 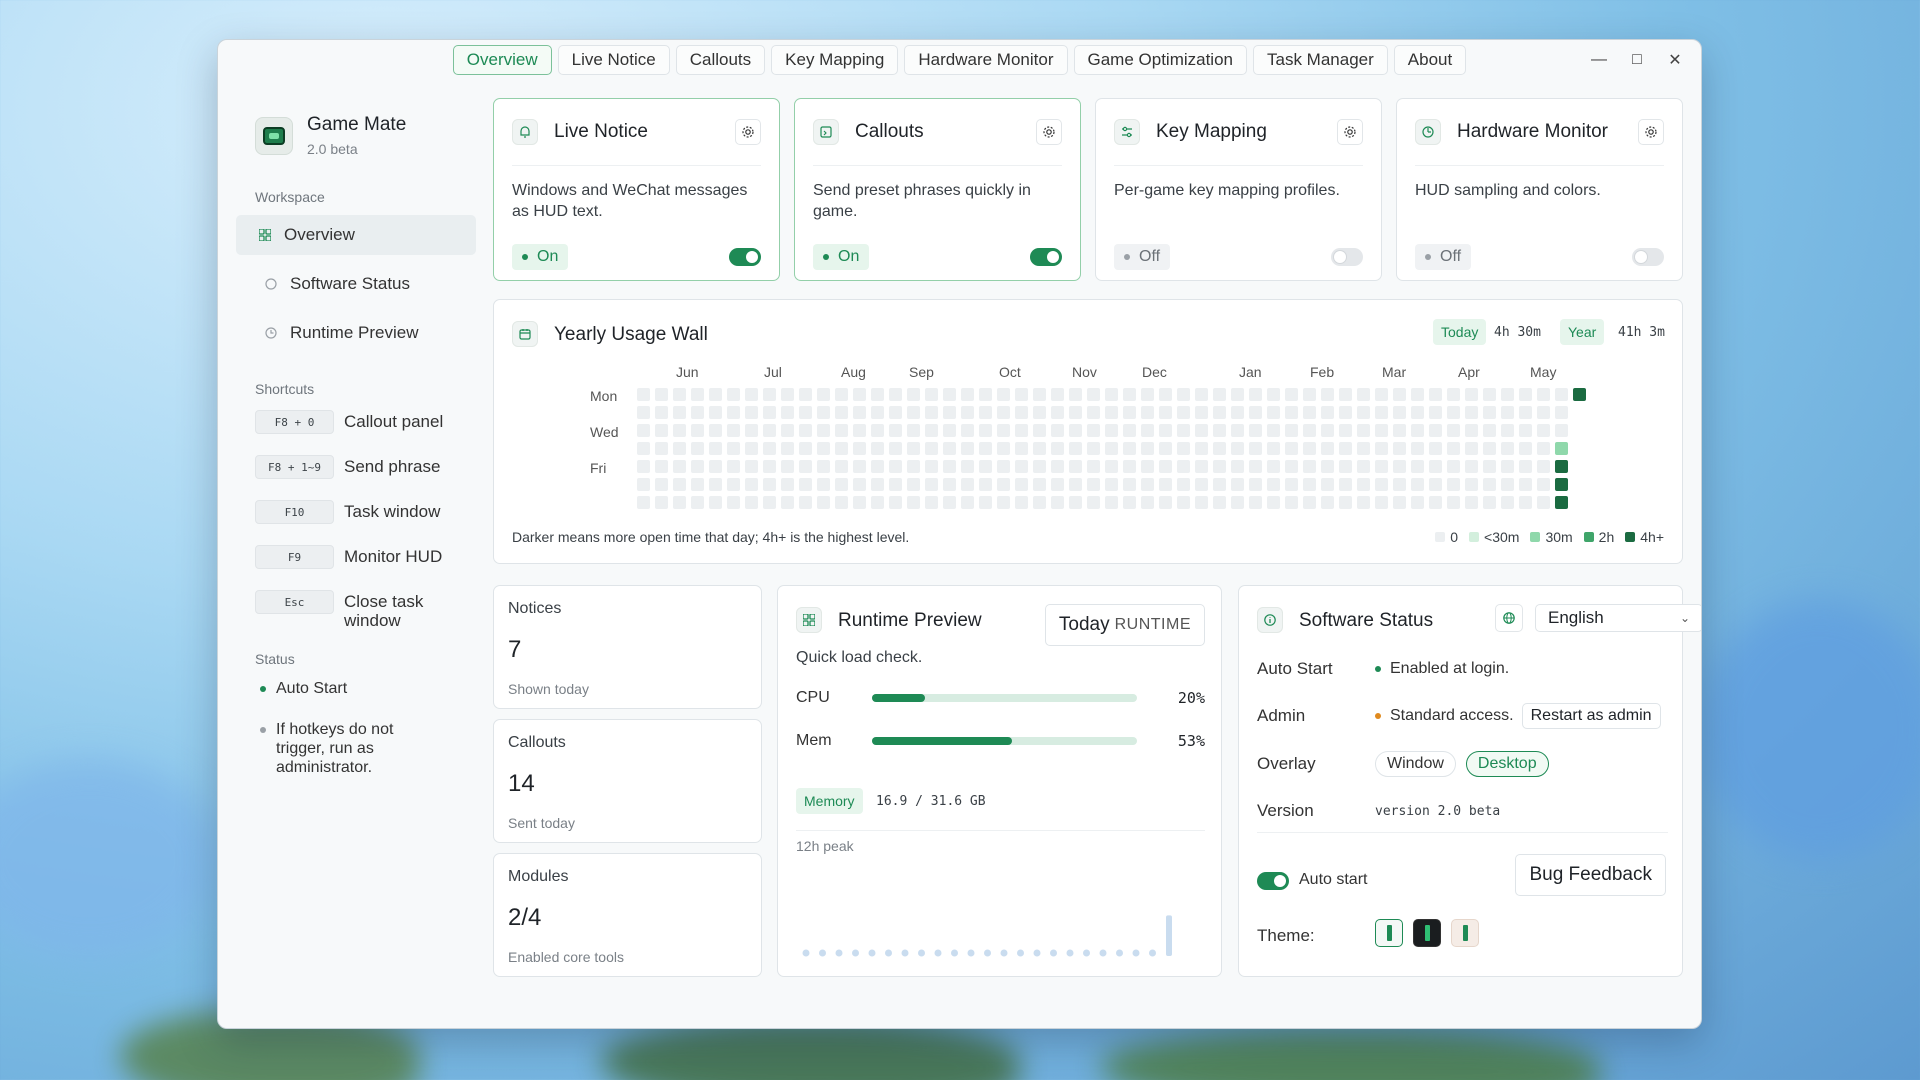 I want to click on tab-key-mapping: Key Mapping, so click(x=835, y=60).